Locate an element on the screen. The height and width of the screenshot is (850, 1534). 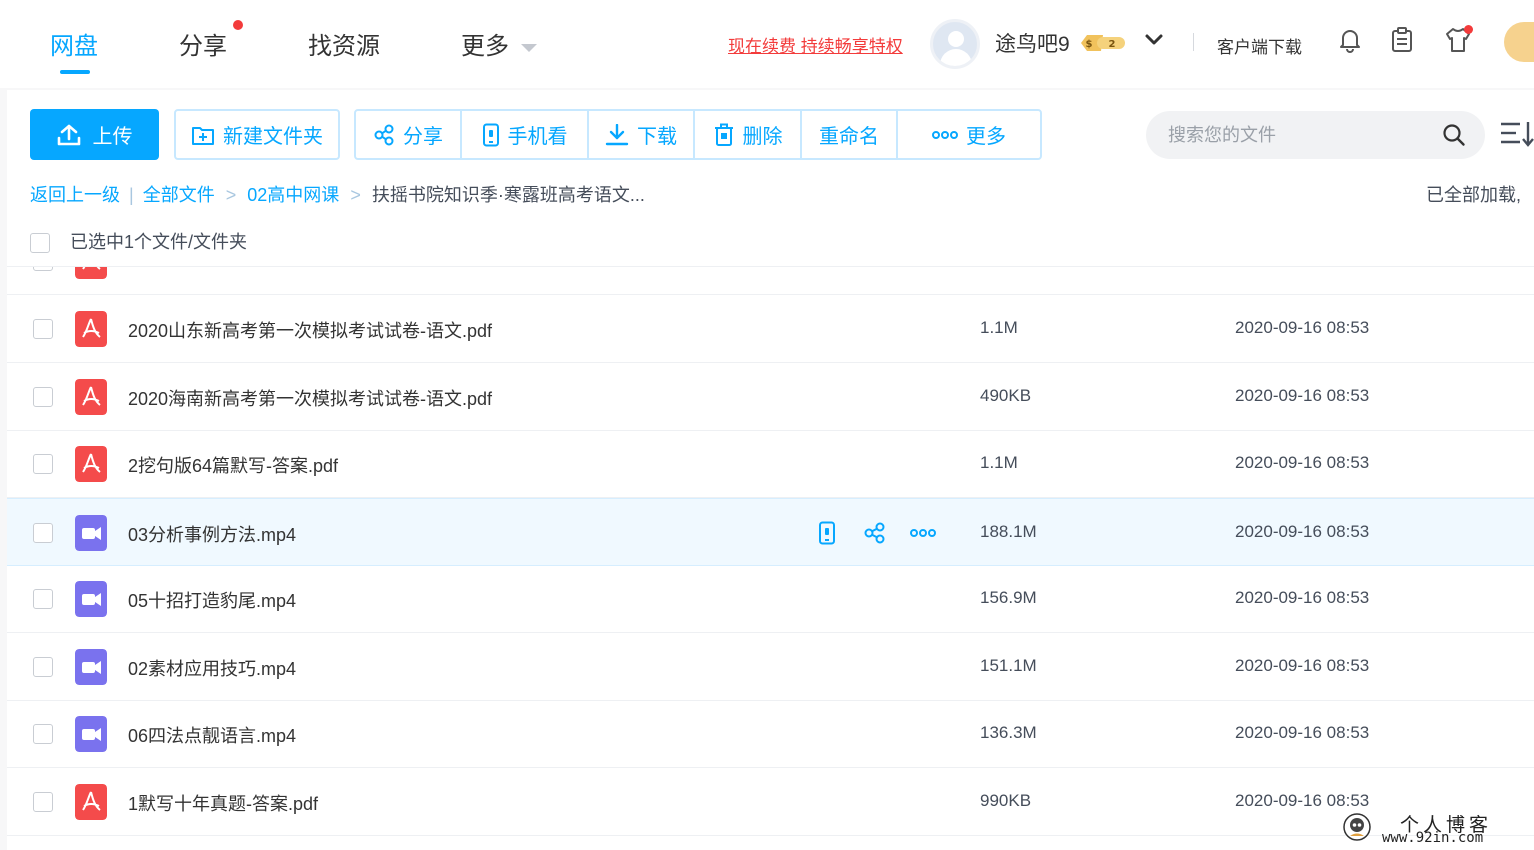
avatar-shoulders is located at coordinates (956, 57).